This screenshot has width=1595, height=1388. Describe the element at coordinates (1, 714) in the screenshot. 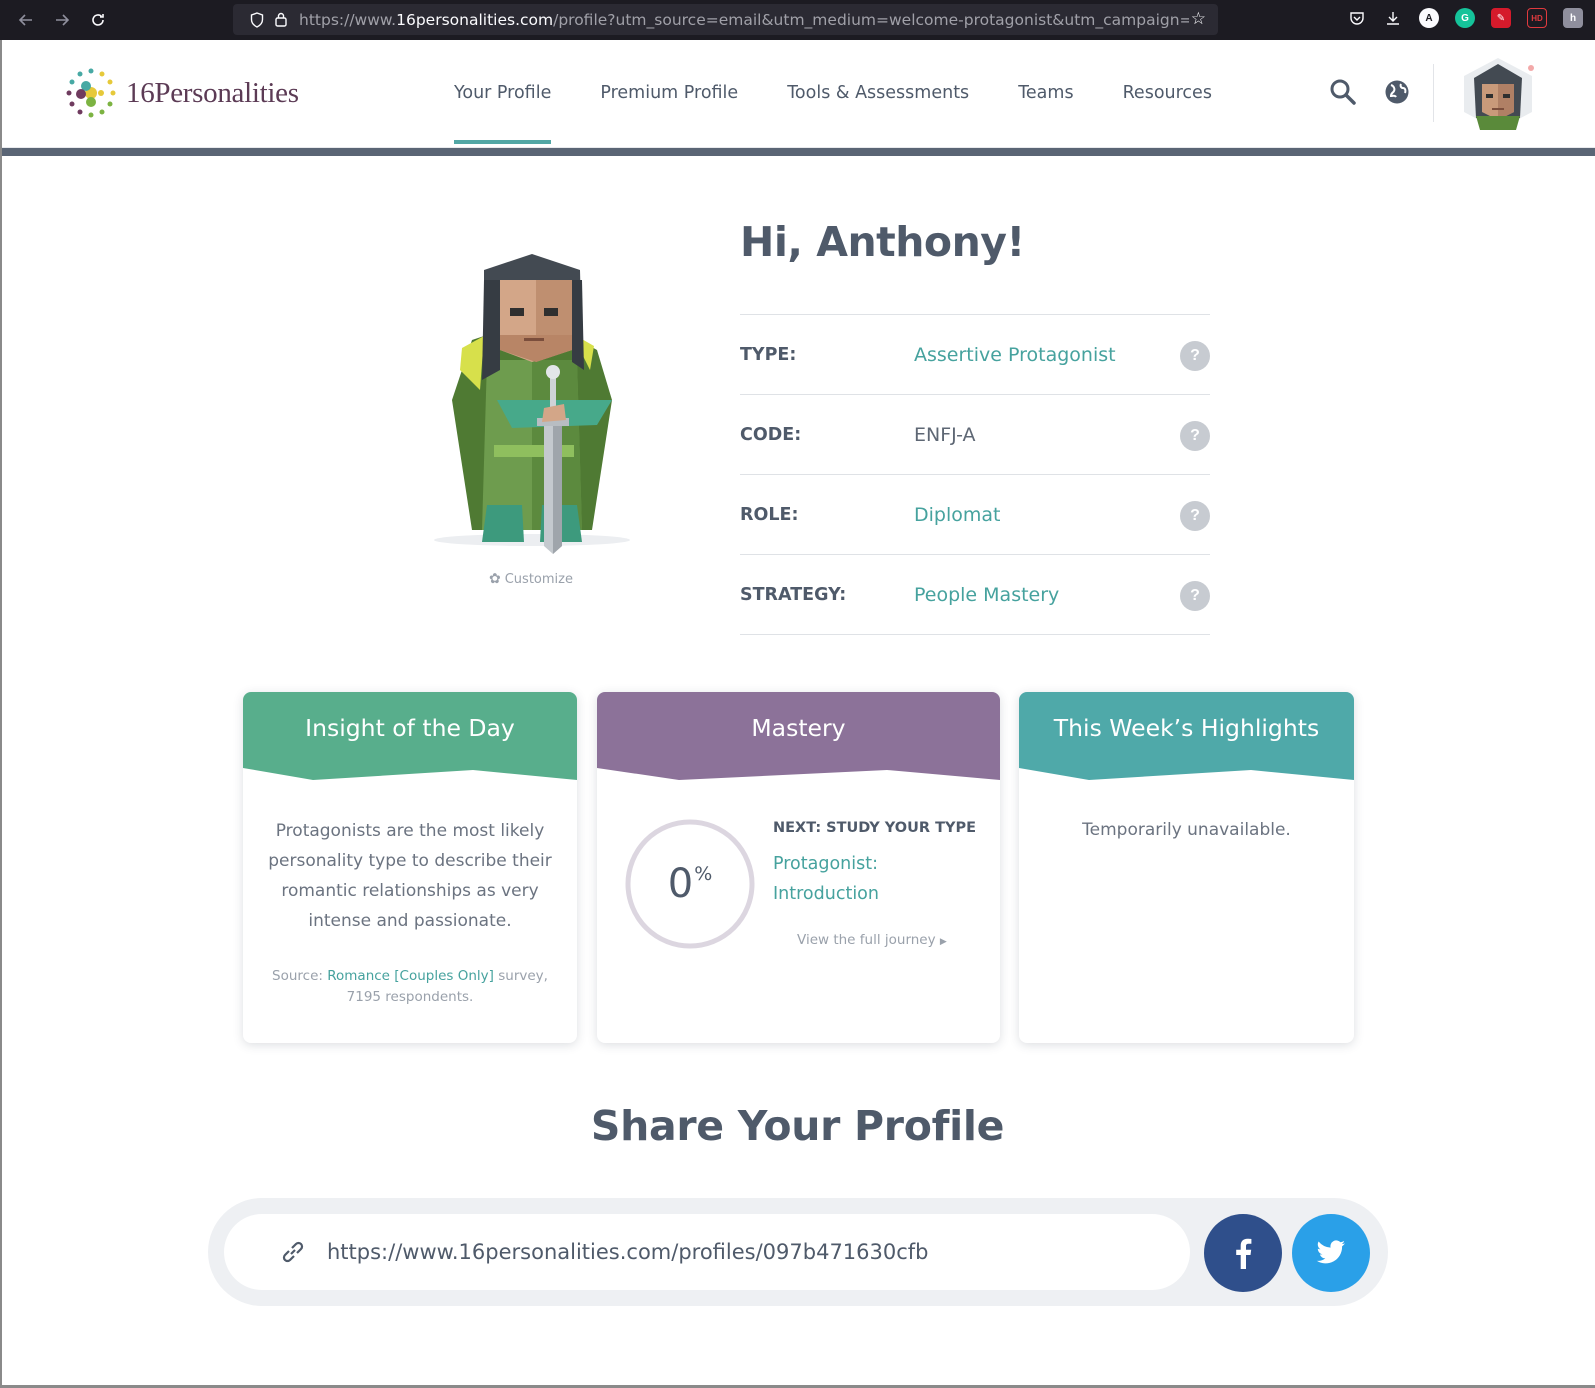

I see `window-edge-left` at that location.